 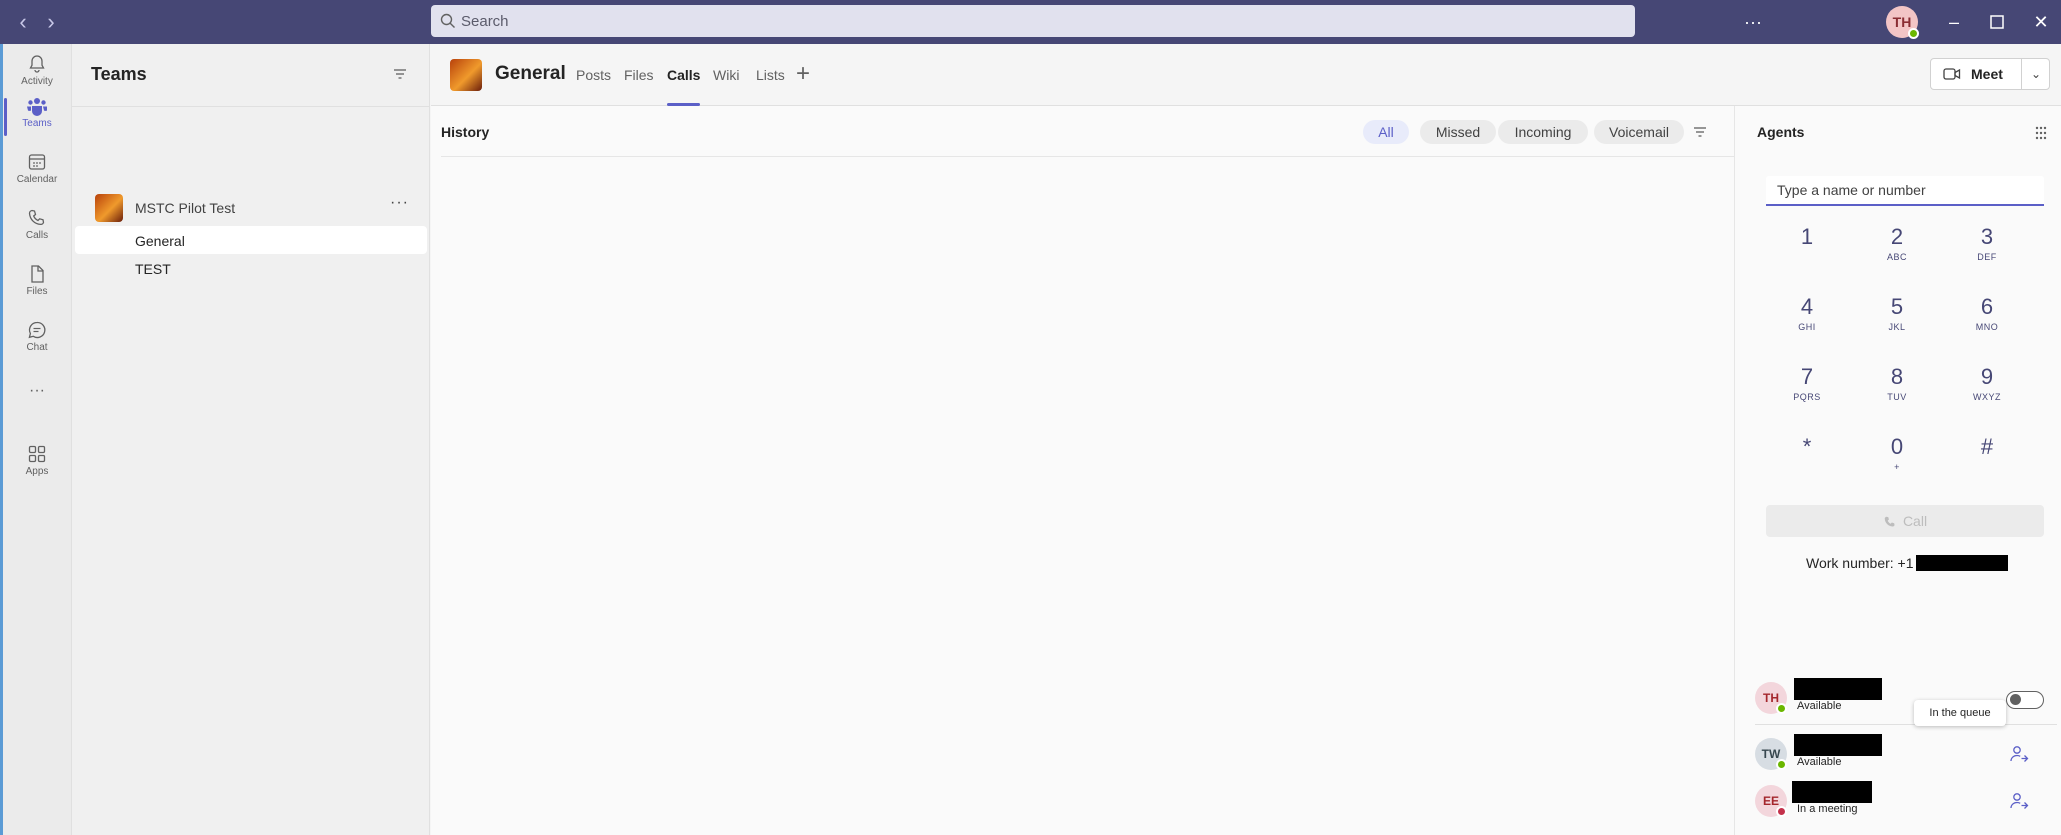 What do you see at coordinates (251, 208) in the screenshot?
I see `team-row: MSTC Pilot Test ···` at bounding box center [251, 208].